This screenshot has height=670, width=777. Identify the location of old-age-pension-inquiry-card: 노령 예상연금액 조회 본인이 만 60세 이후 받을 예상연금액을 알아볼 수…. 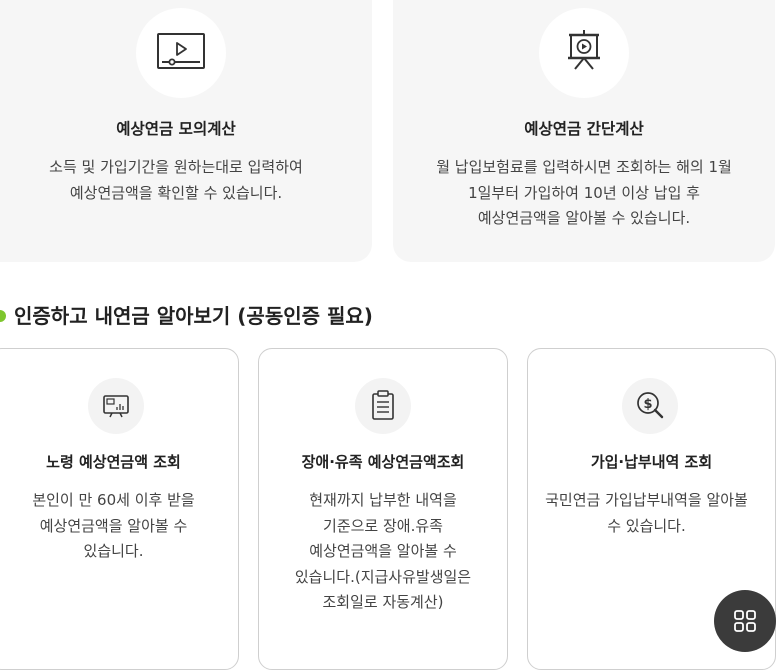
(119, 509).